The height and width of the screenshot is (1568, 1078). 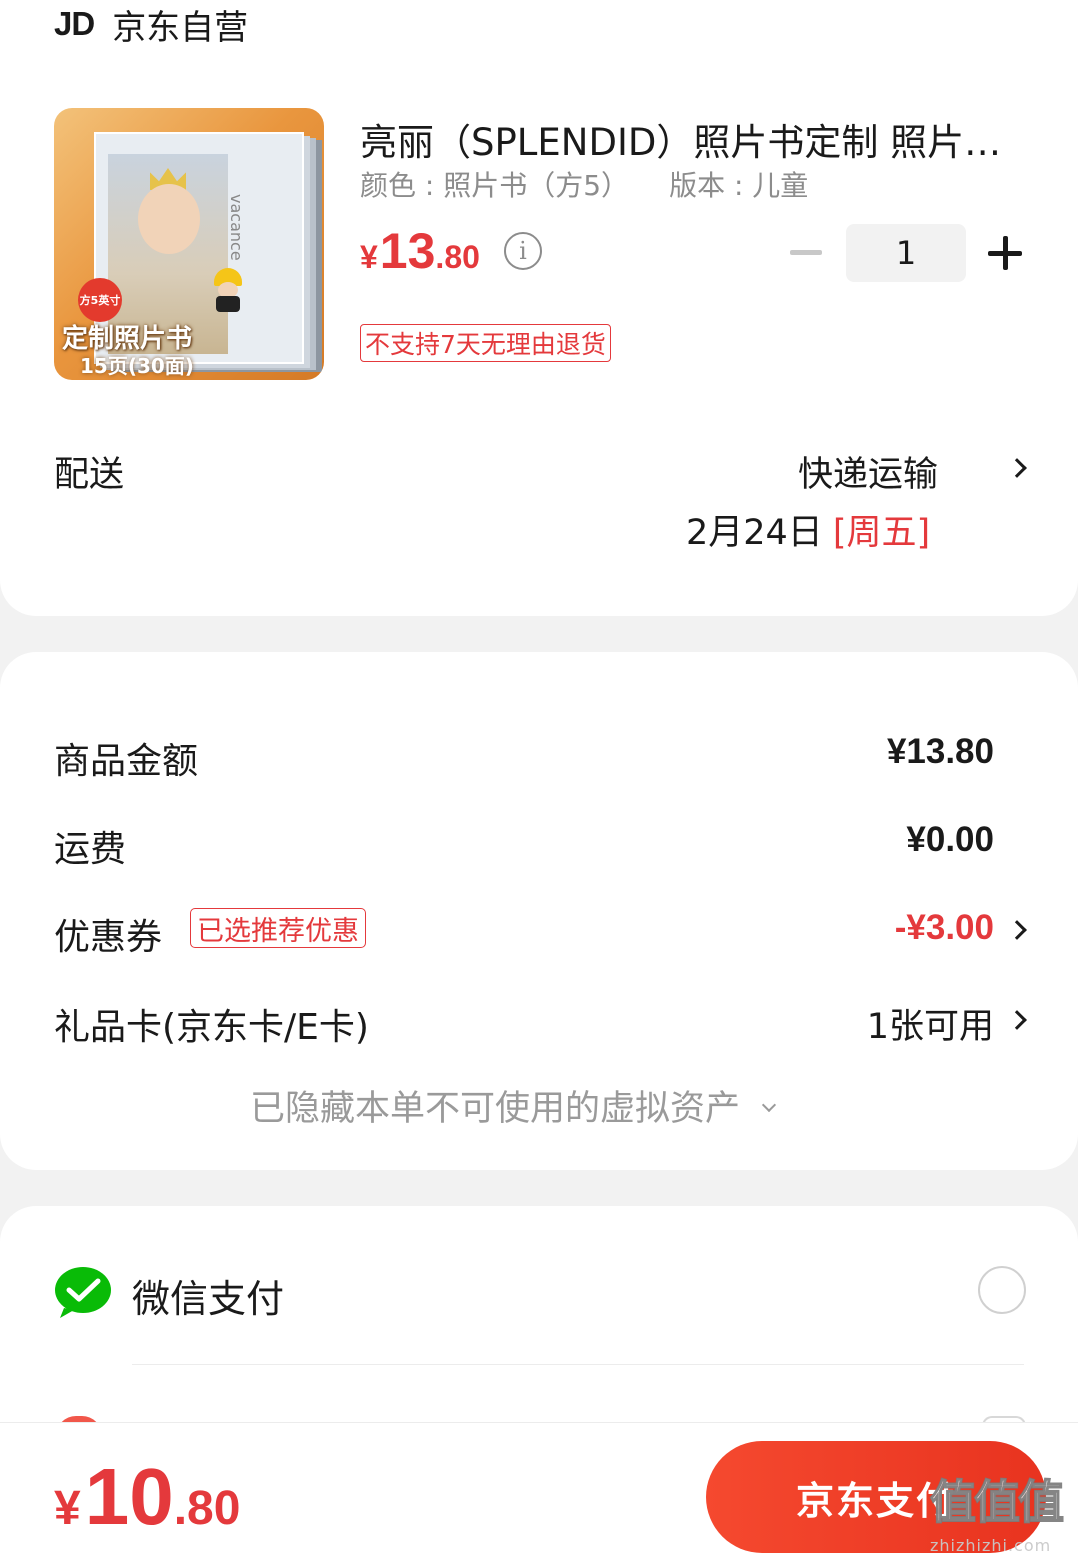 What do you see at coordinates (137, 366) in the screenshot?
I see `thumbnail-caption-sub: 15页(30面)` at bounding box center [137, 366].